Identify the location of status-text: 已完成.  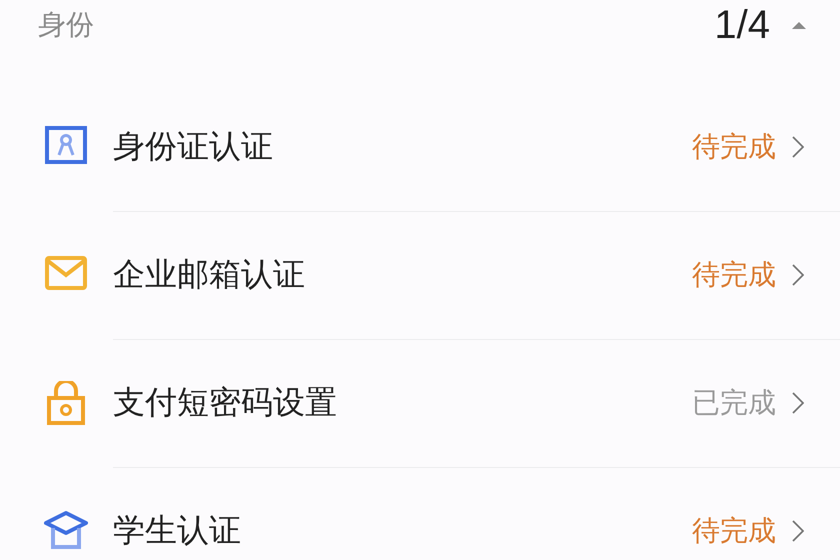
(734, 402).